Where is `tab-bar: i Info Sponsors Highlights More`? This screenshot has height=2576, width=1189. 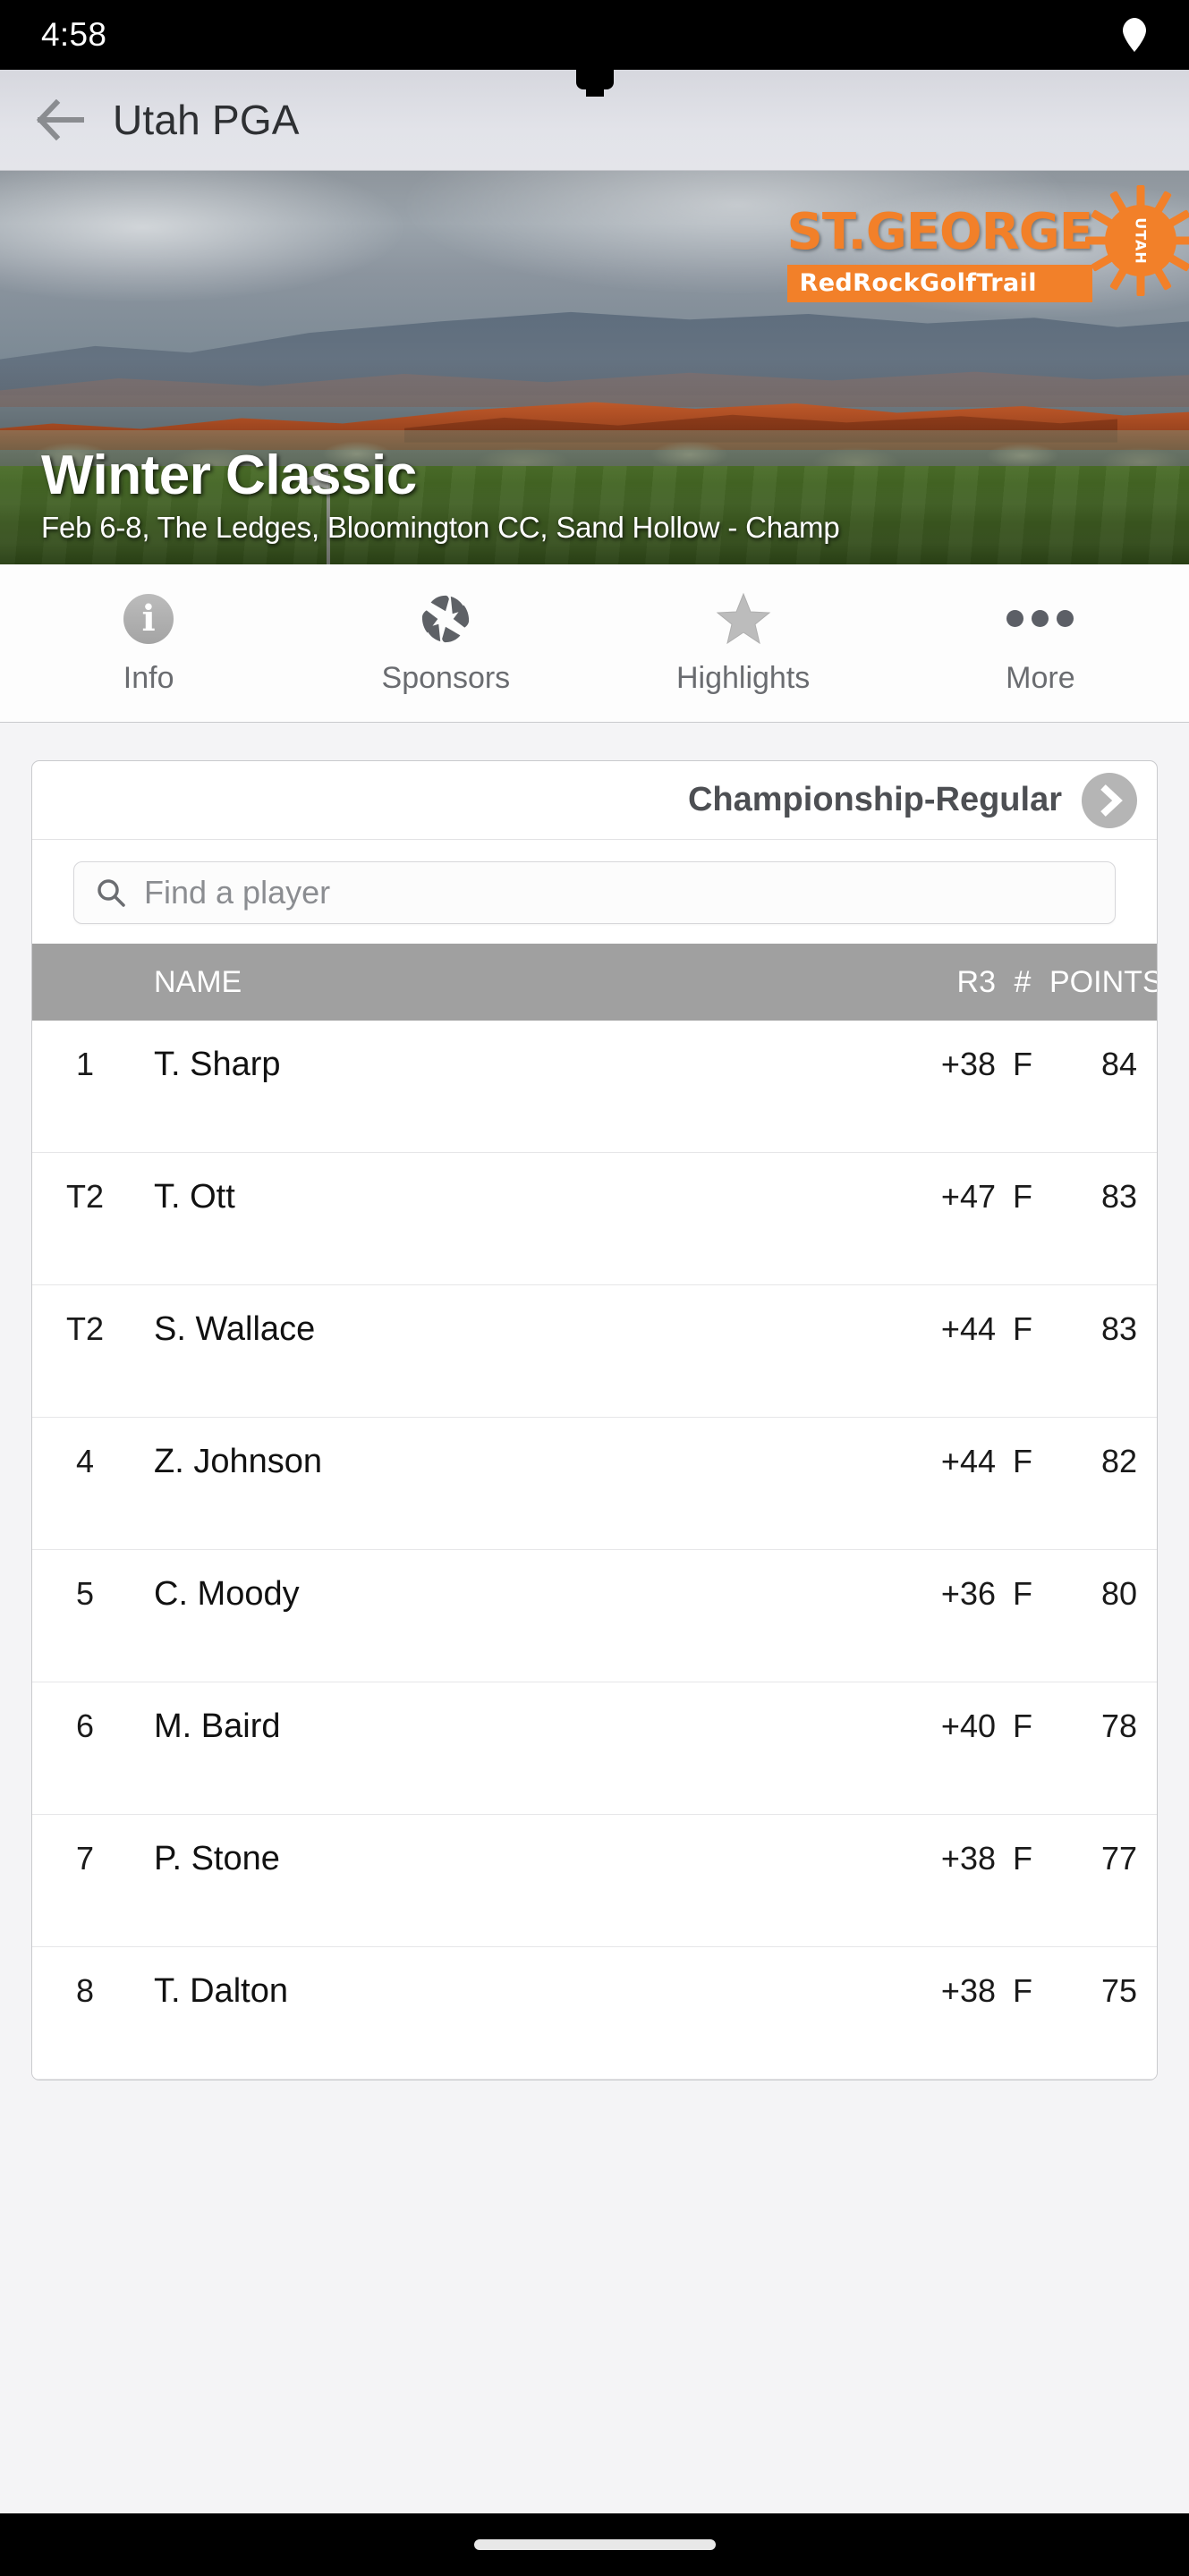 tab-bar: i Info Sponsors Highlights More is located at coordinates (594, 643).